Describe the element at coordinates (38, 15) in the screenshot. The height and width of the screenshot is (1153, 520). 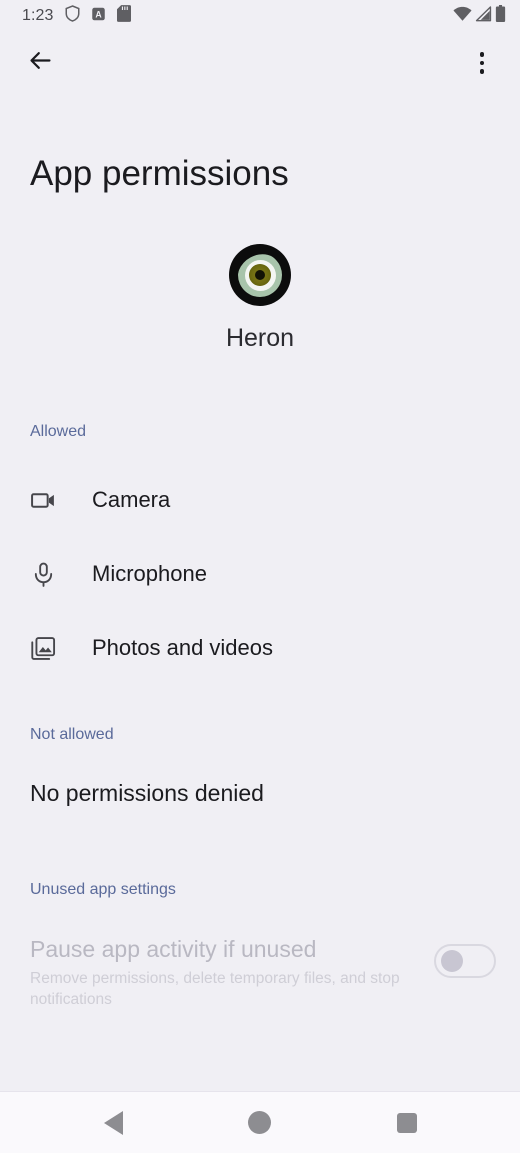
I see `status-bar-clock: 1:23` at that location.